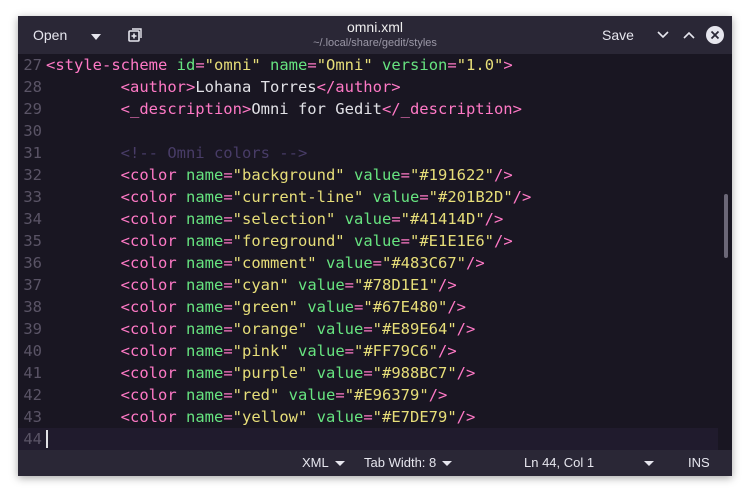 The width and height of the screenshot is (750, 496). I want to click on cursor-position-label: Ln 44, Col 1, so click(559, 462).